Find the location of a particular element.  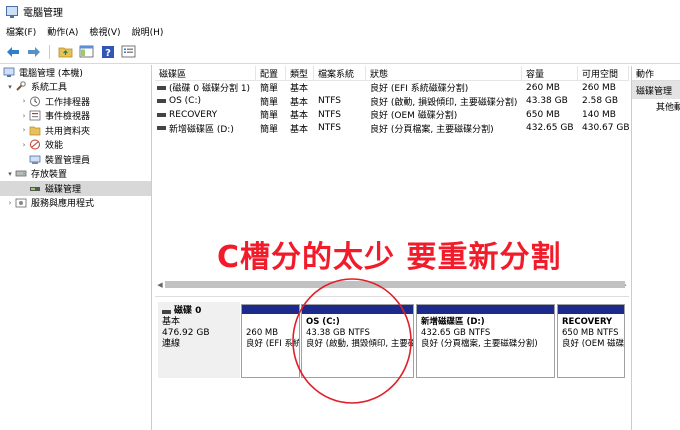

scrollbar-thumb is located at coordinates (395, 284).